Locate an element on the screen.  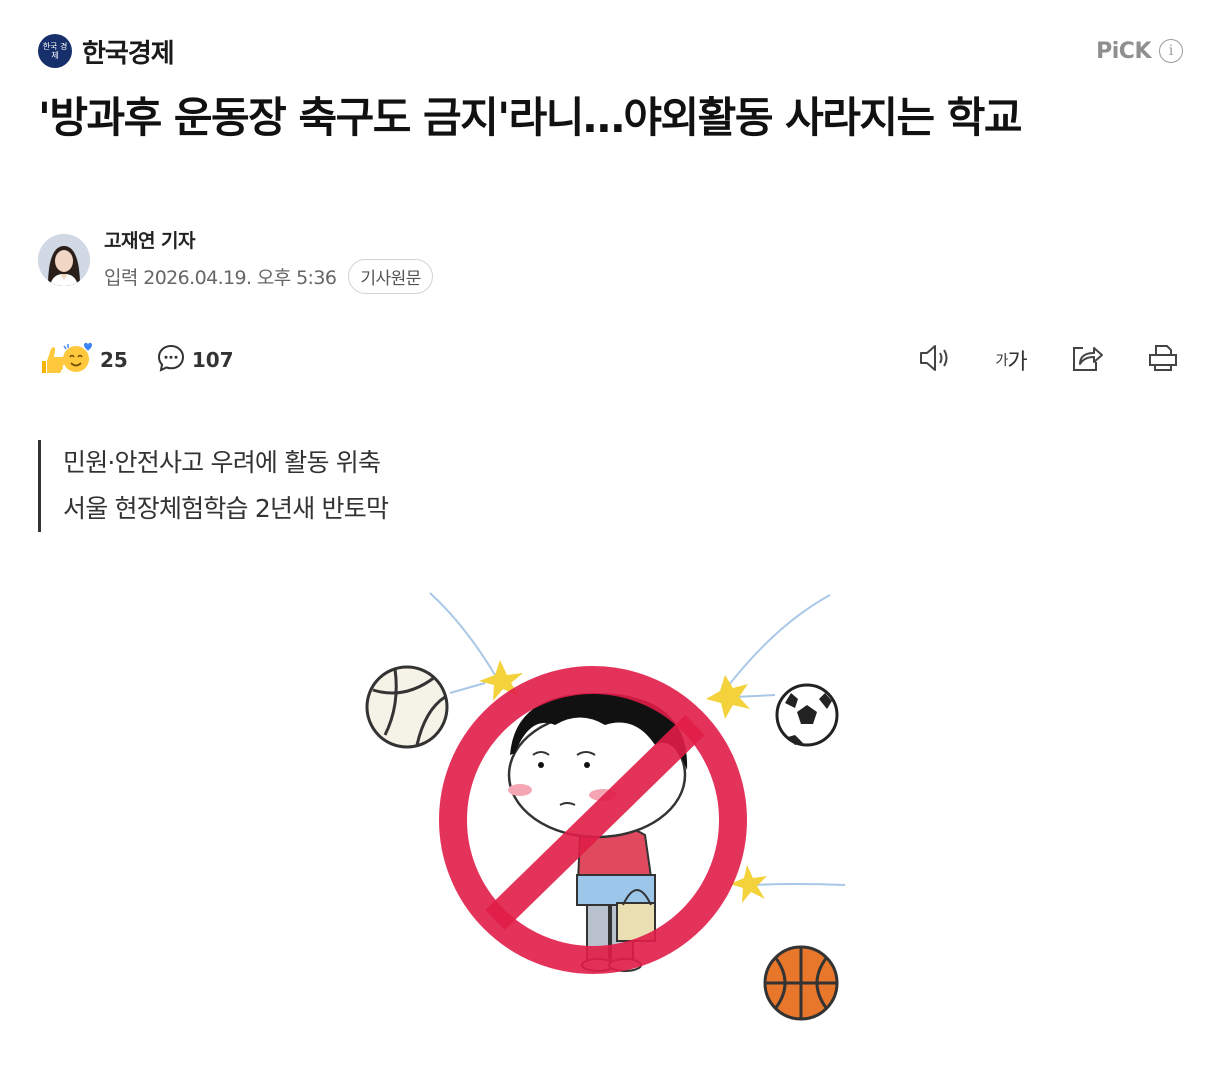
byline: 고재연 기자 입력 2026.04.19. 오후 5:36 기사원문 is located at coordinates (235, 260).